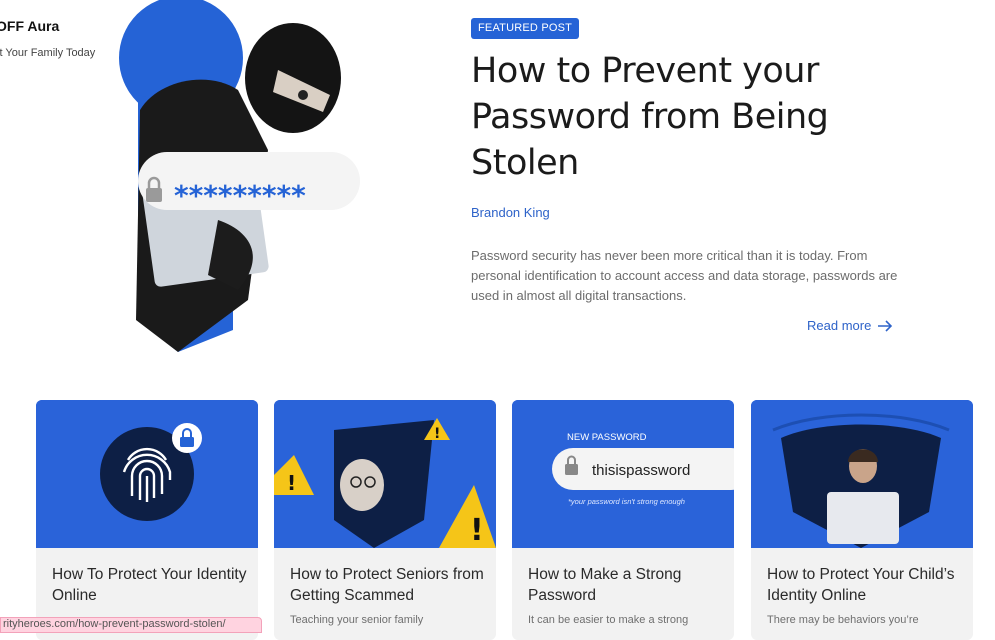 This screenshot has height=640, width=995. Describe the element at coordinates (29, 26) in the screenshot. I see `promo-title: OFF Aura` at that location.